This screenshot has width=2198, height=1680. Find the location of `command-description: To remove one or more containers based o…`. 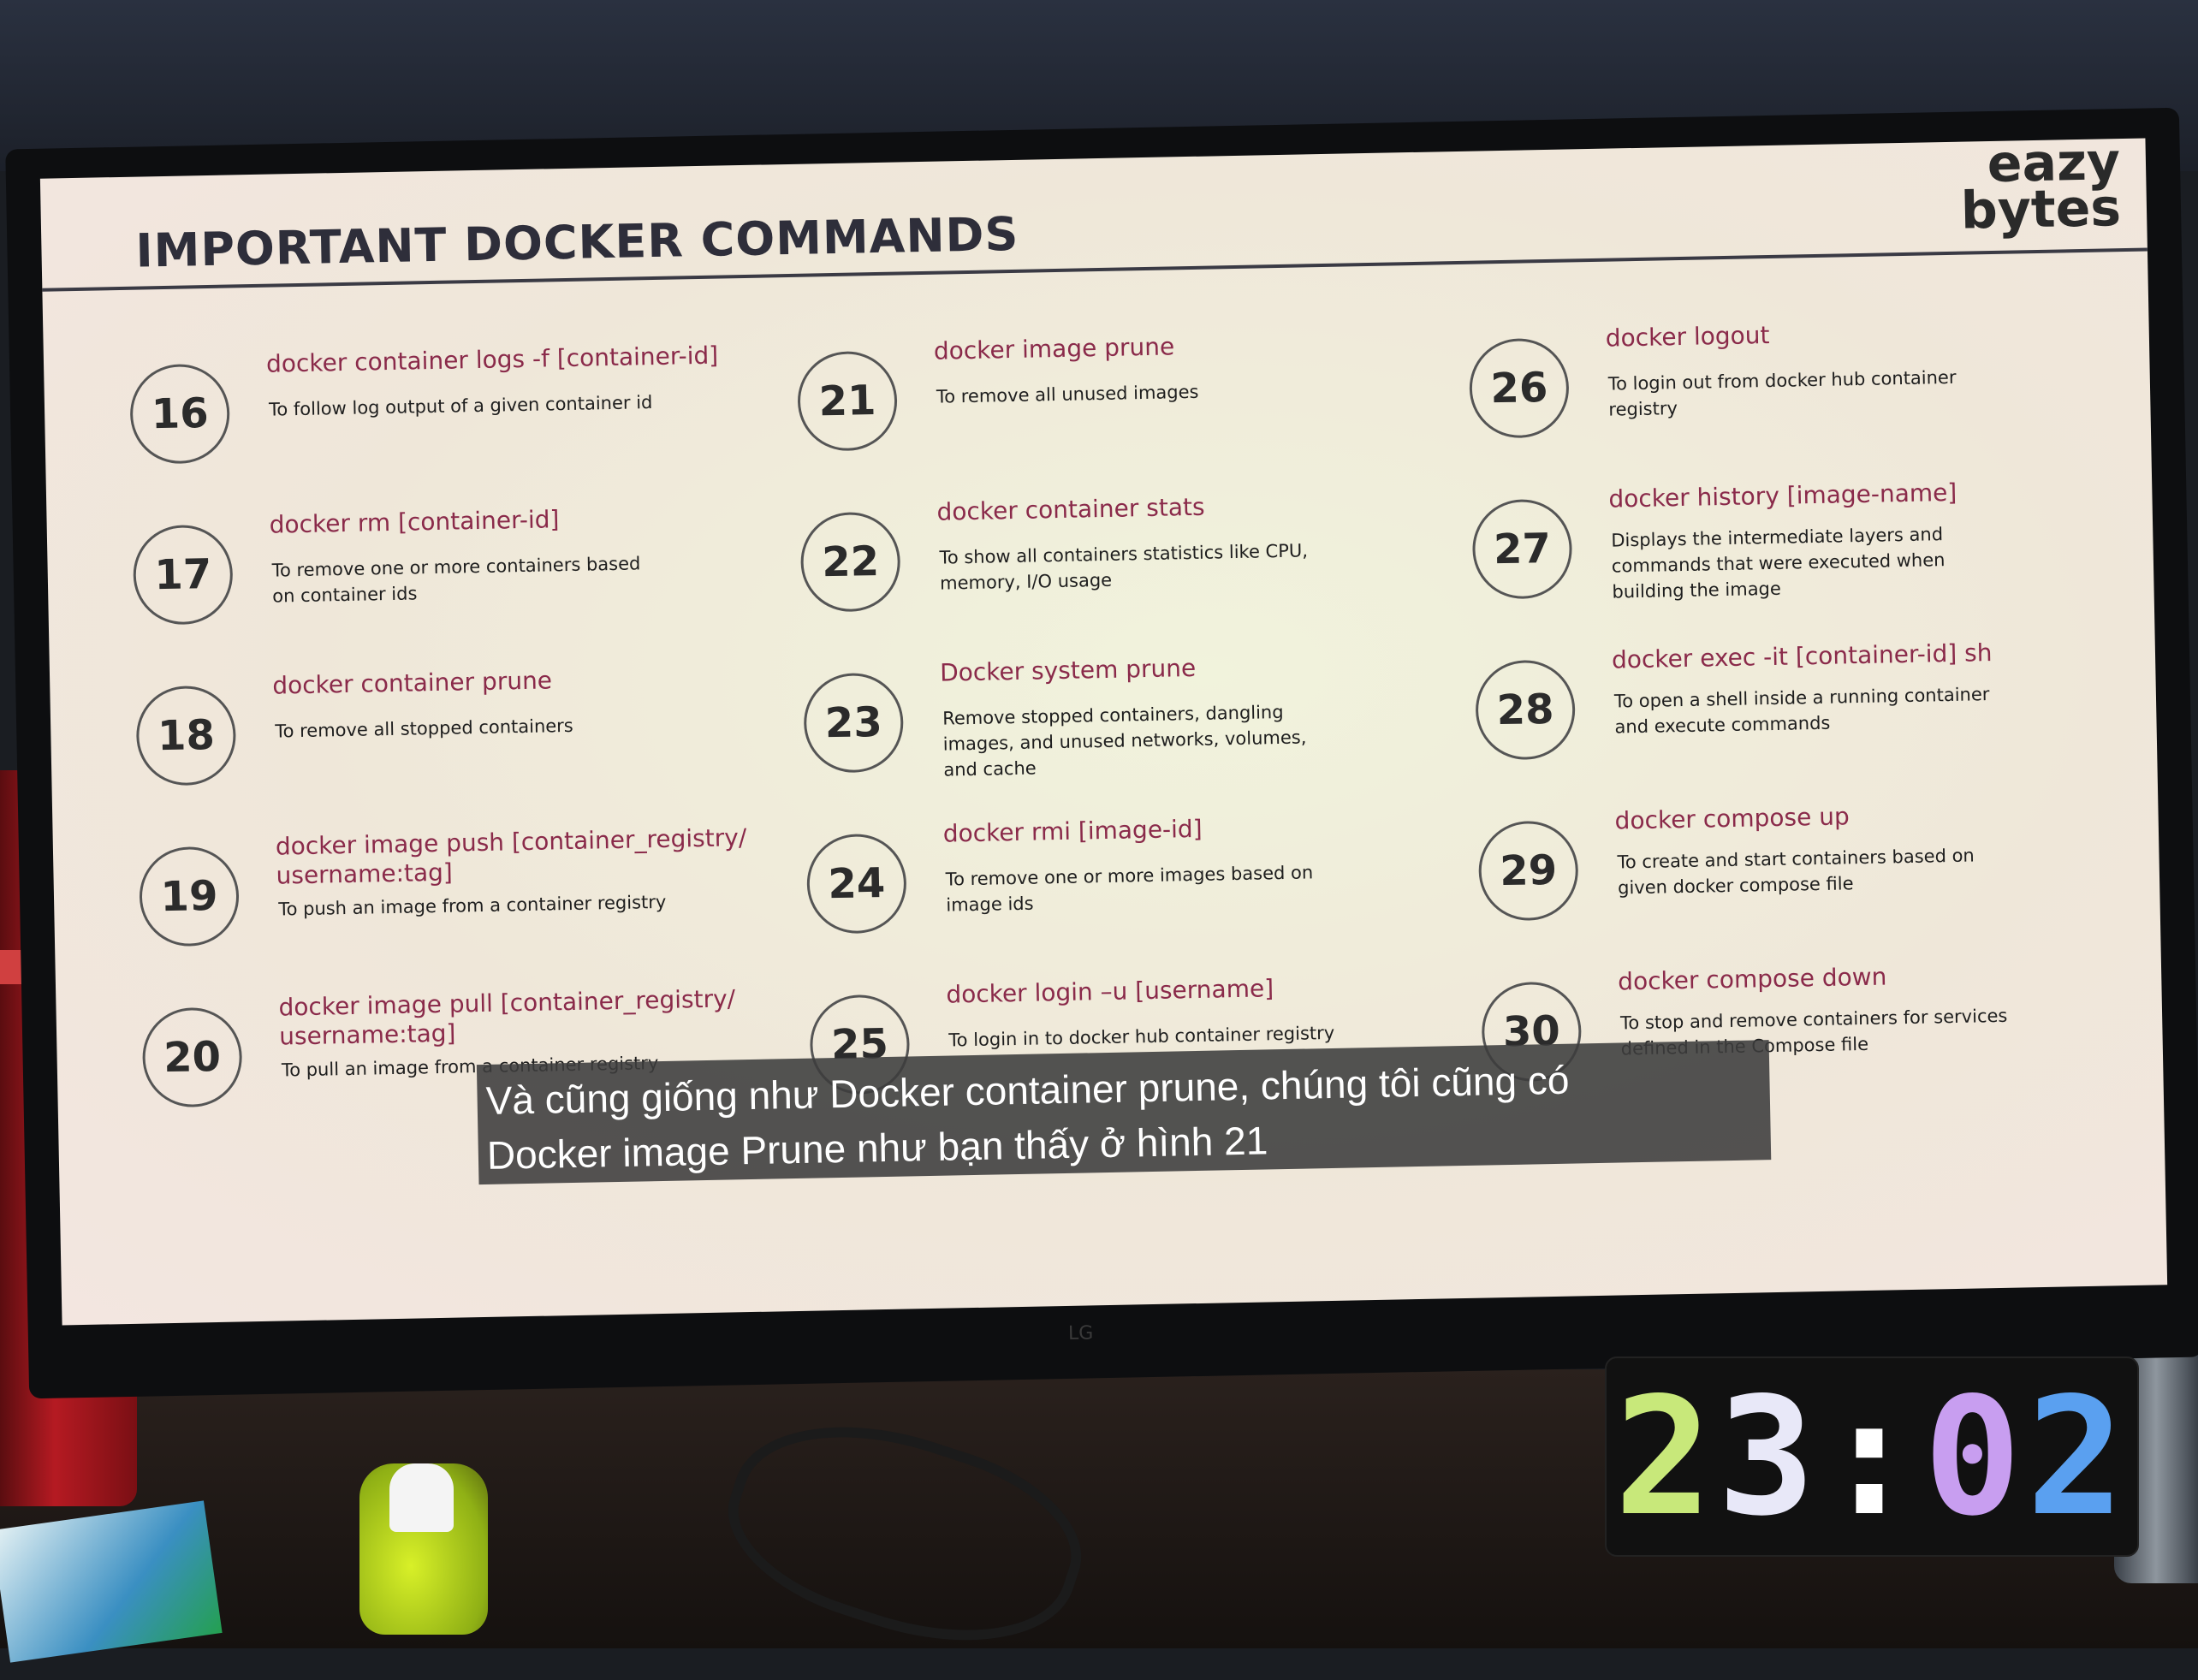

command-description: To remove one or more containers based o… is located at coordinates (456, 580).